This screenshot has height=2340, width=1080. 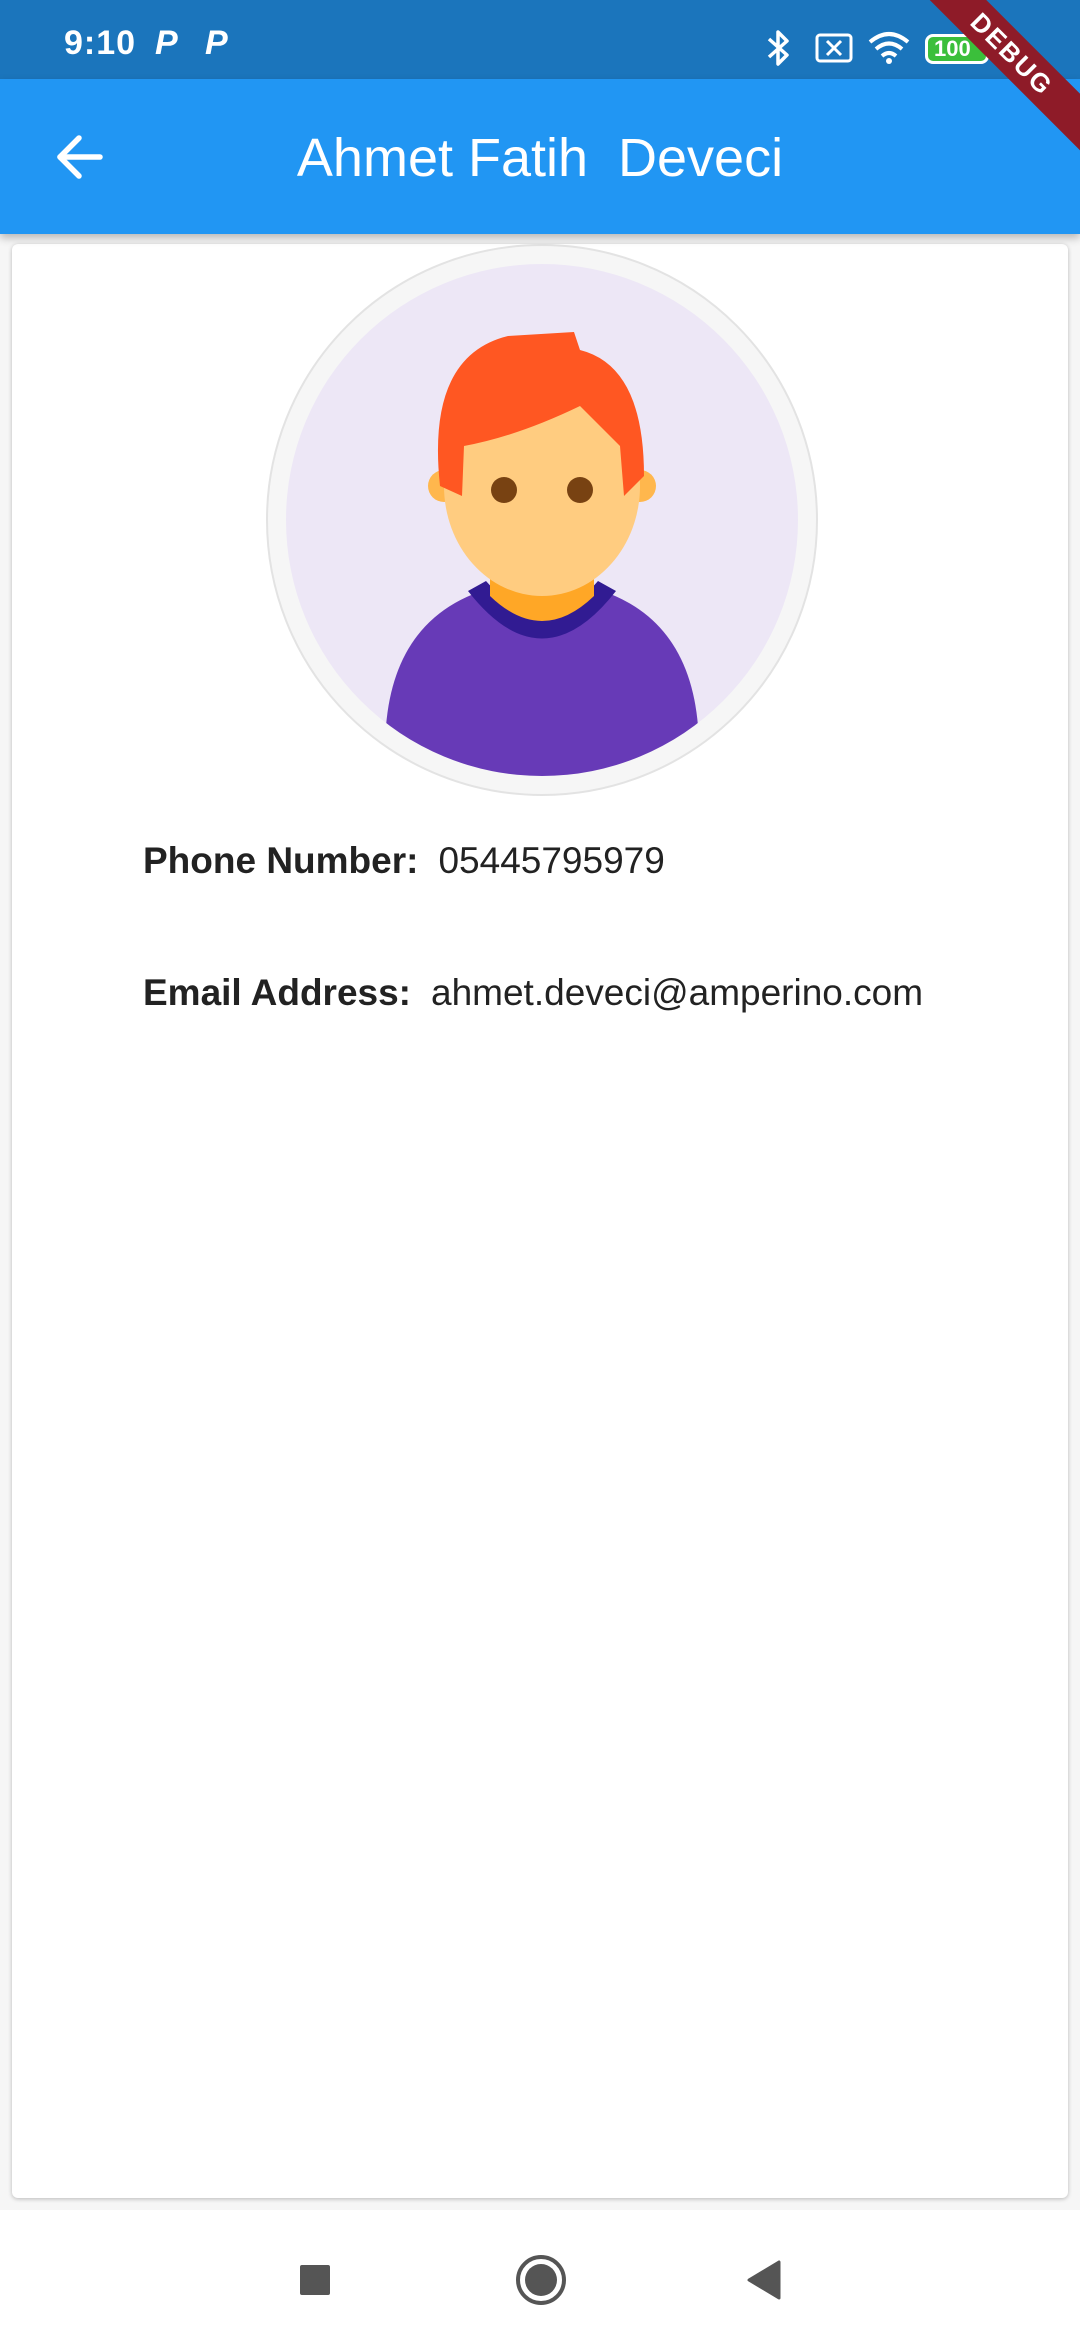 What do you see at coordinates (100, 43) in the screenshot?
I see `status-time: 9:10` at bounding box center [100, 43].